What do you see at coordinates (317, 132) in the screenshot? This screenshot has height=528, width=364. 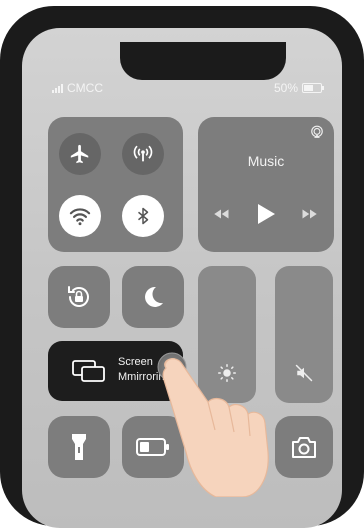 I see `airplay-icon` at bounding box center [317, 132].